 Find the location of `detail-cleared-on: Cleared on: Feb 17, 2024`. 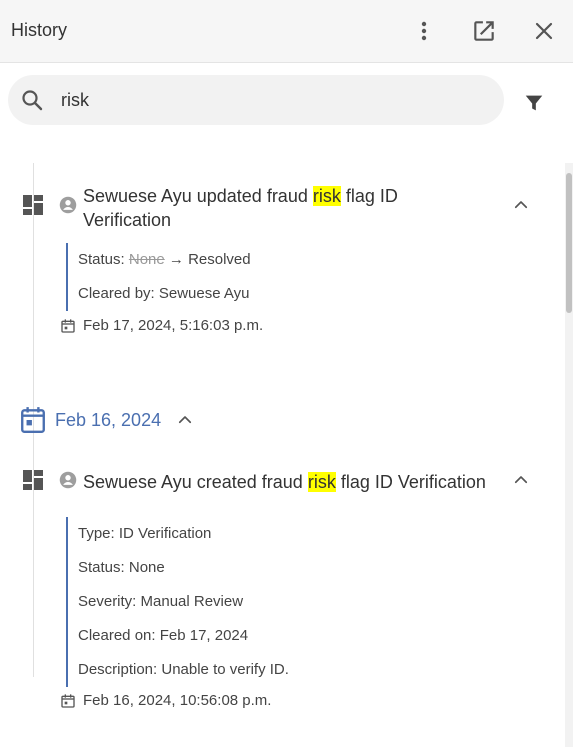

detail-cleared-on: Cleared on: Feb 17, 2024 is located at coordinates (163, 635).